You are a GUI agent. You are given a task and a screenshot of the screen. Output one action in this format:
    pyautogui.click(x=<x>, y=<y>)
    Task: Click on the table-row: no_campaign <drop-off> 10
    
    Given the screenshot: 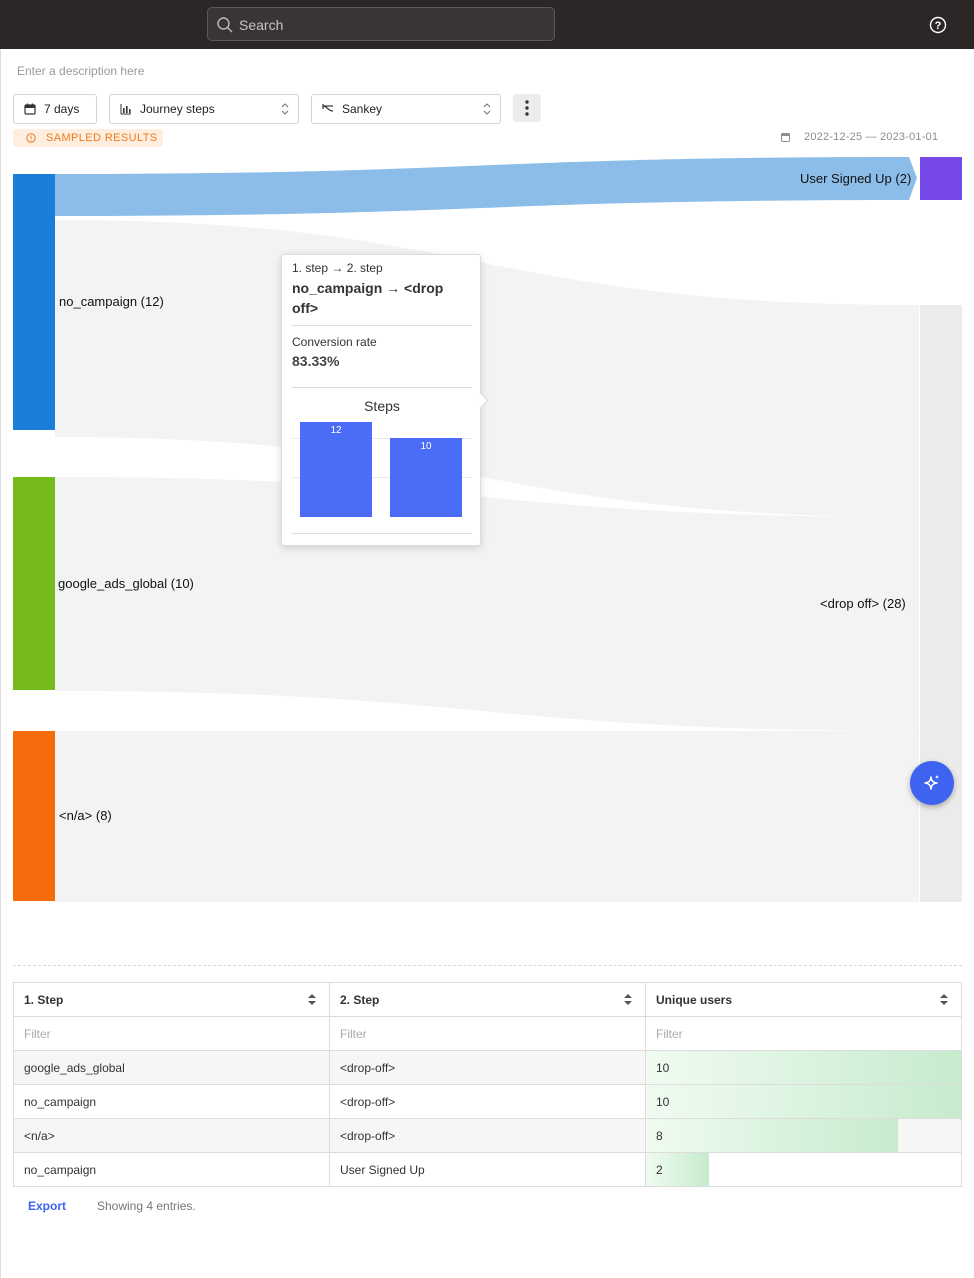 What is the action you would take?
    pyautogui.click(x=487, y=1101)
    